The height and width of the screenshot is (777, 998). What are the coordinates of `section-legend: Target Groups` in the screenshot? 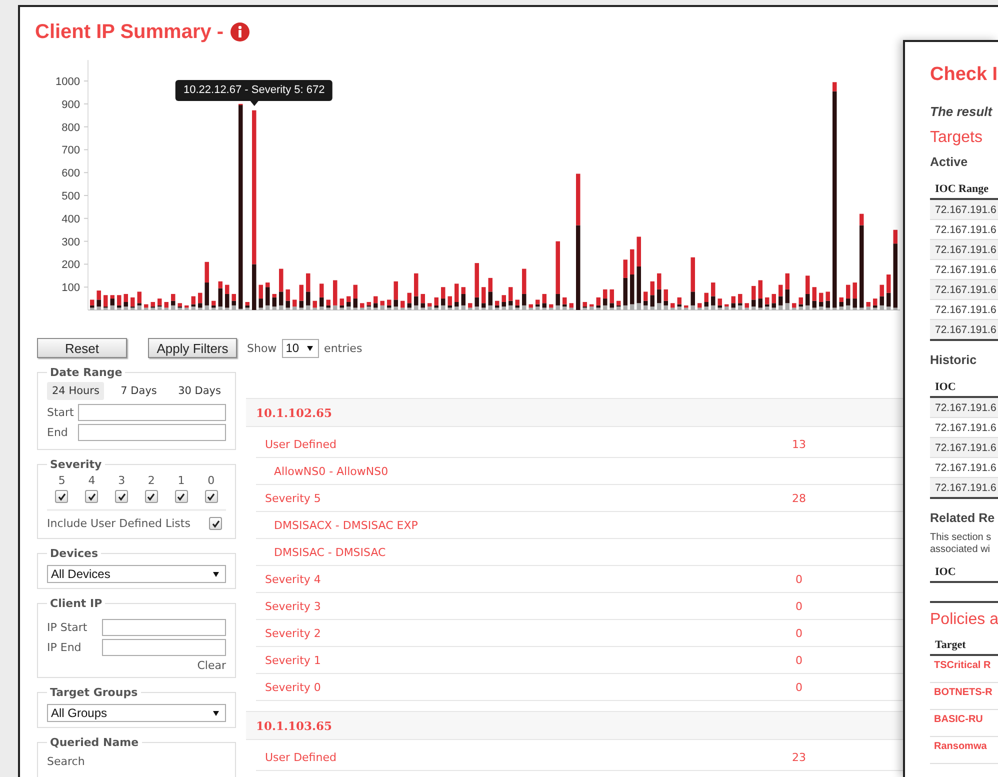 It's located at (94, 692).